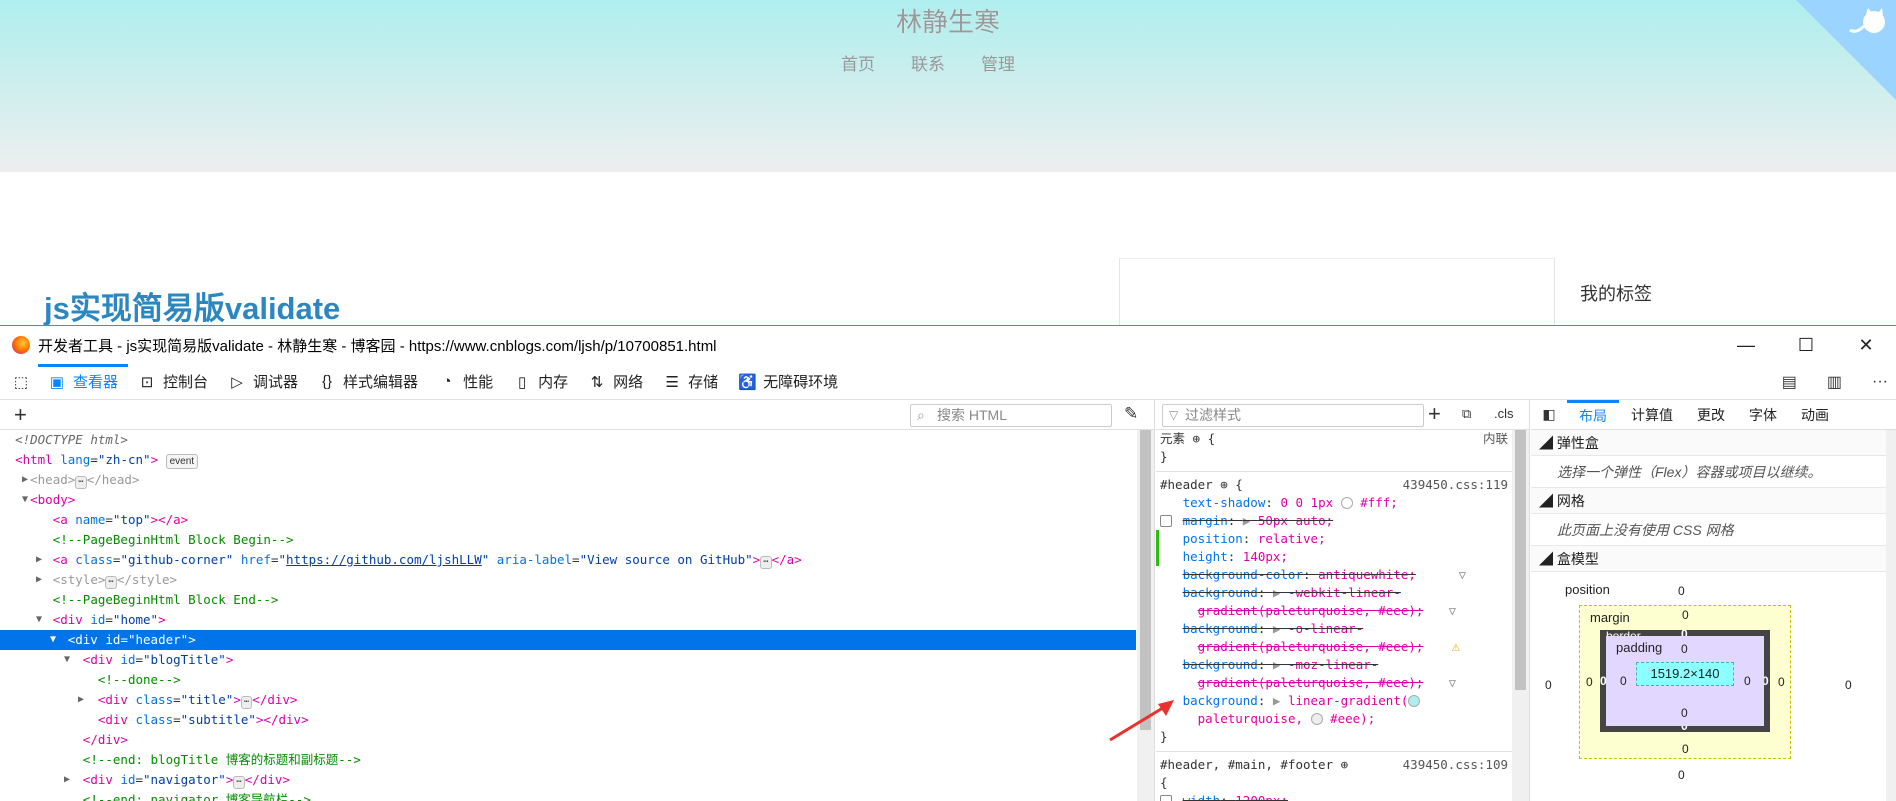  I want to click on rule-selector: #header, #main, #footer, so click(1246, 764).